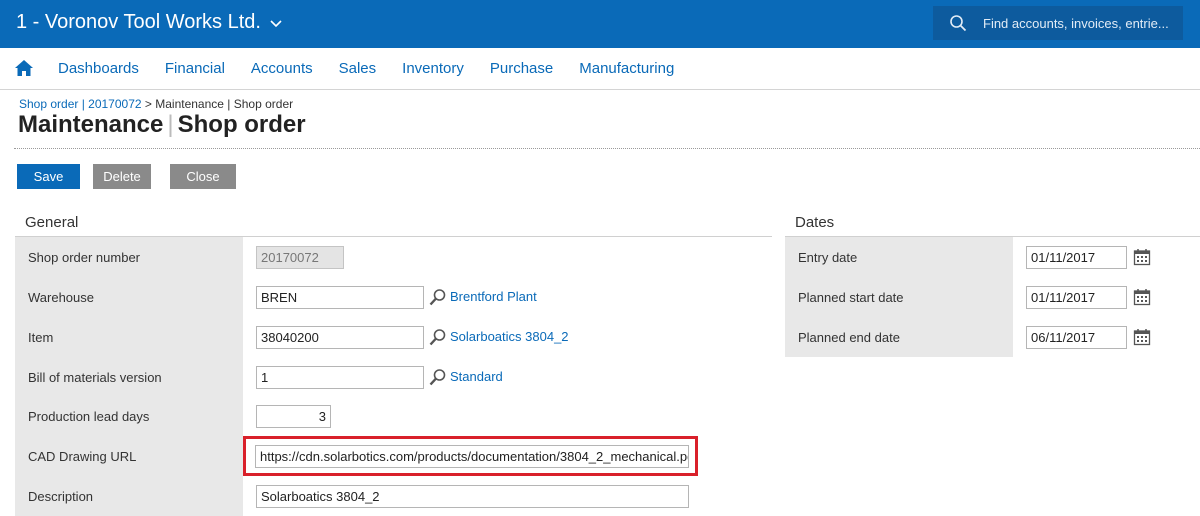 This screenshot has height=516, width=1200. Describe the element at coordinates (80, 104) in the screenshot. I see `breadcrumb-link: Shop order | 20170072` at that location.